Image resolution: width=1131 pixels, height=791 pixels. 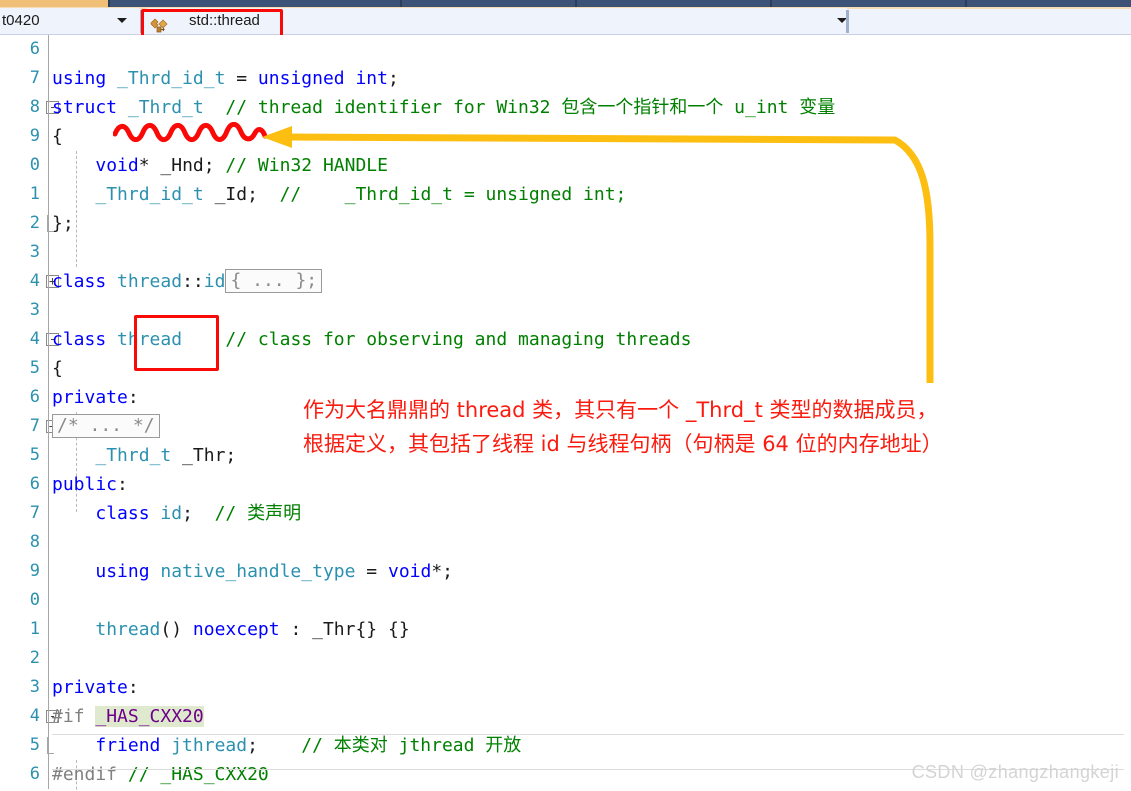 What do you see at coordinates (565, 3) in the screenshot?
I see `window-tab-strip` at bounding box center [565, 3].